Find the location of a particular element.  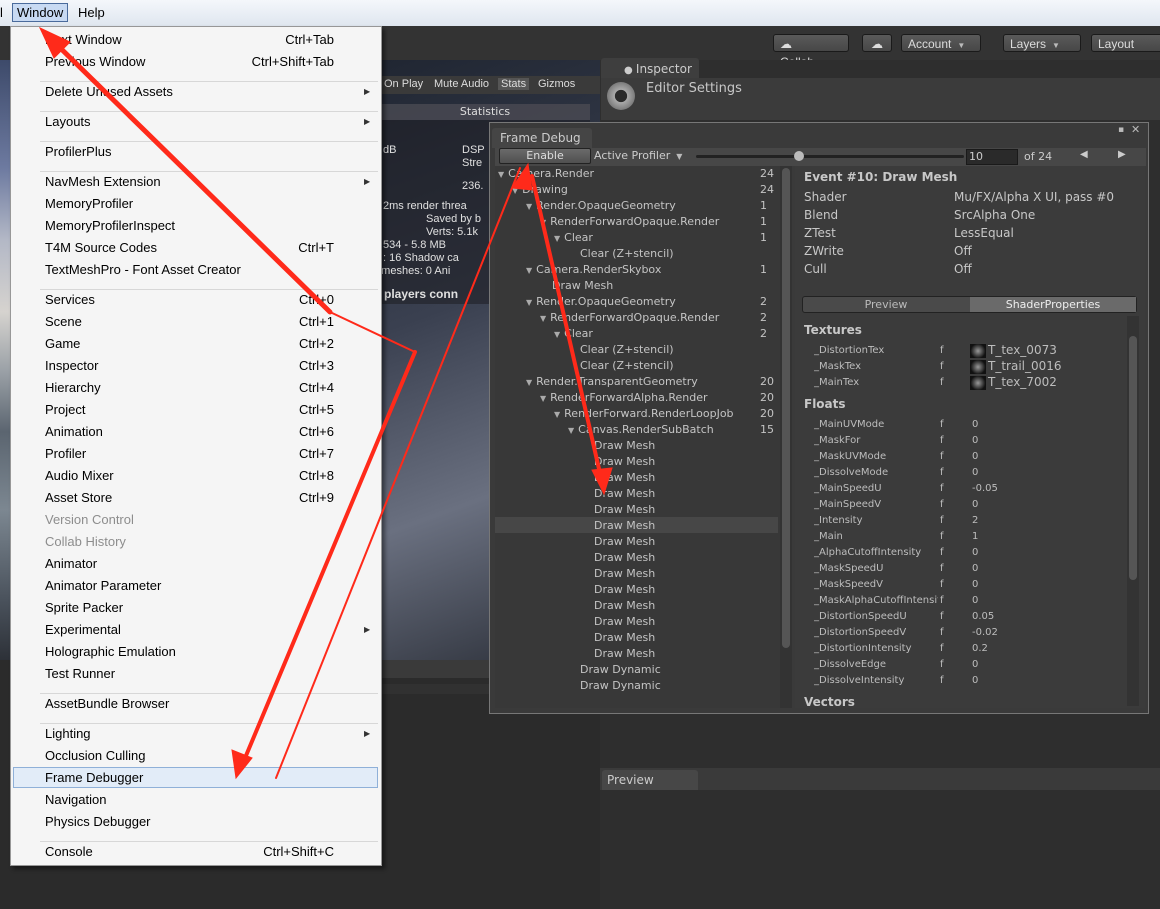

tab-preview-details: Preview is located at coordinates (886, 304).